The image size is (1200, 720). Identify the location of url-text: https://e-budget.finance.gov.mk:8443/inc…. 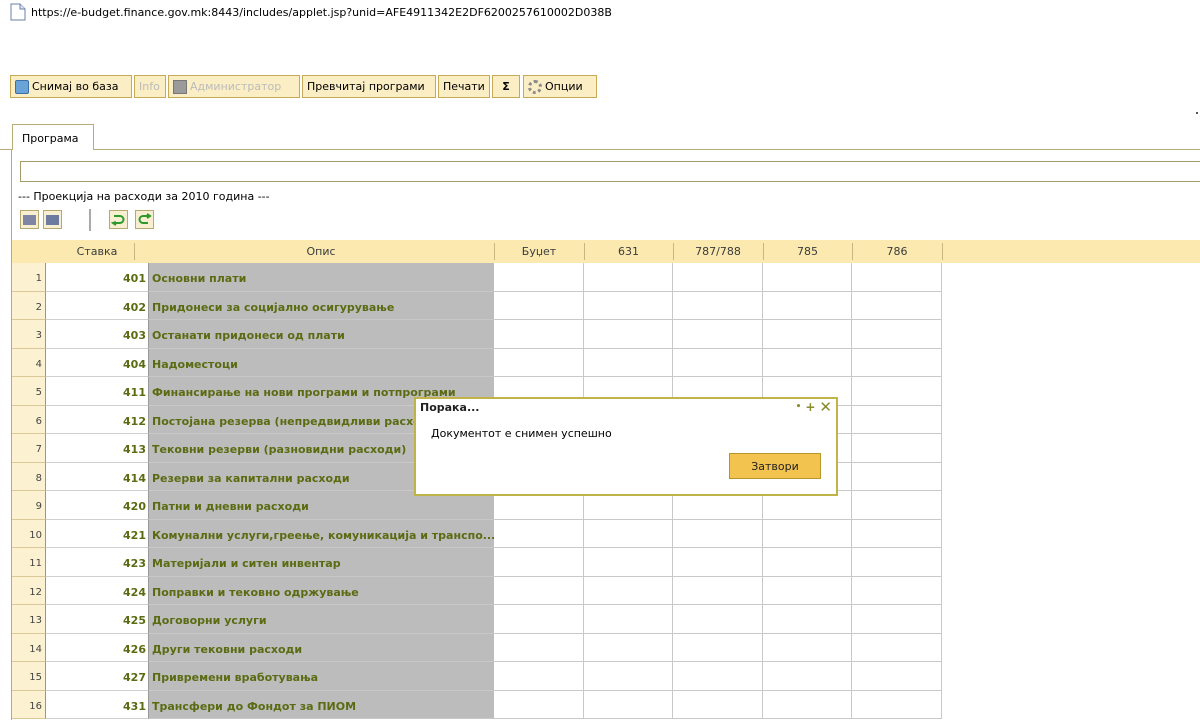
(321, 12).